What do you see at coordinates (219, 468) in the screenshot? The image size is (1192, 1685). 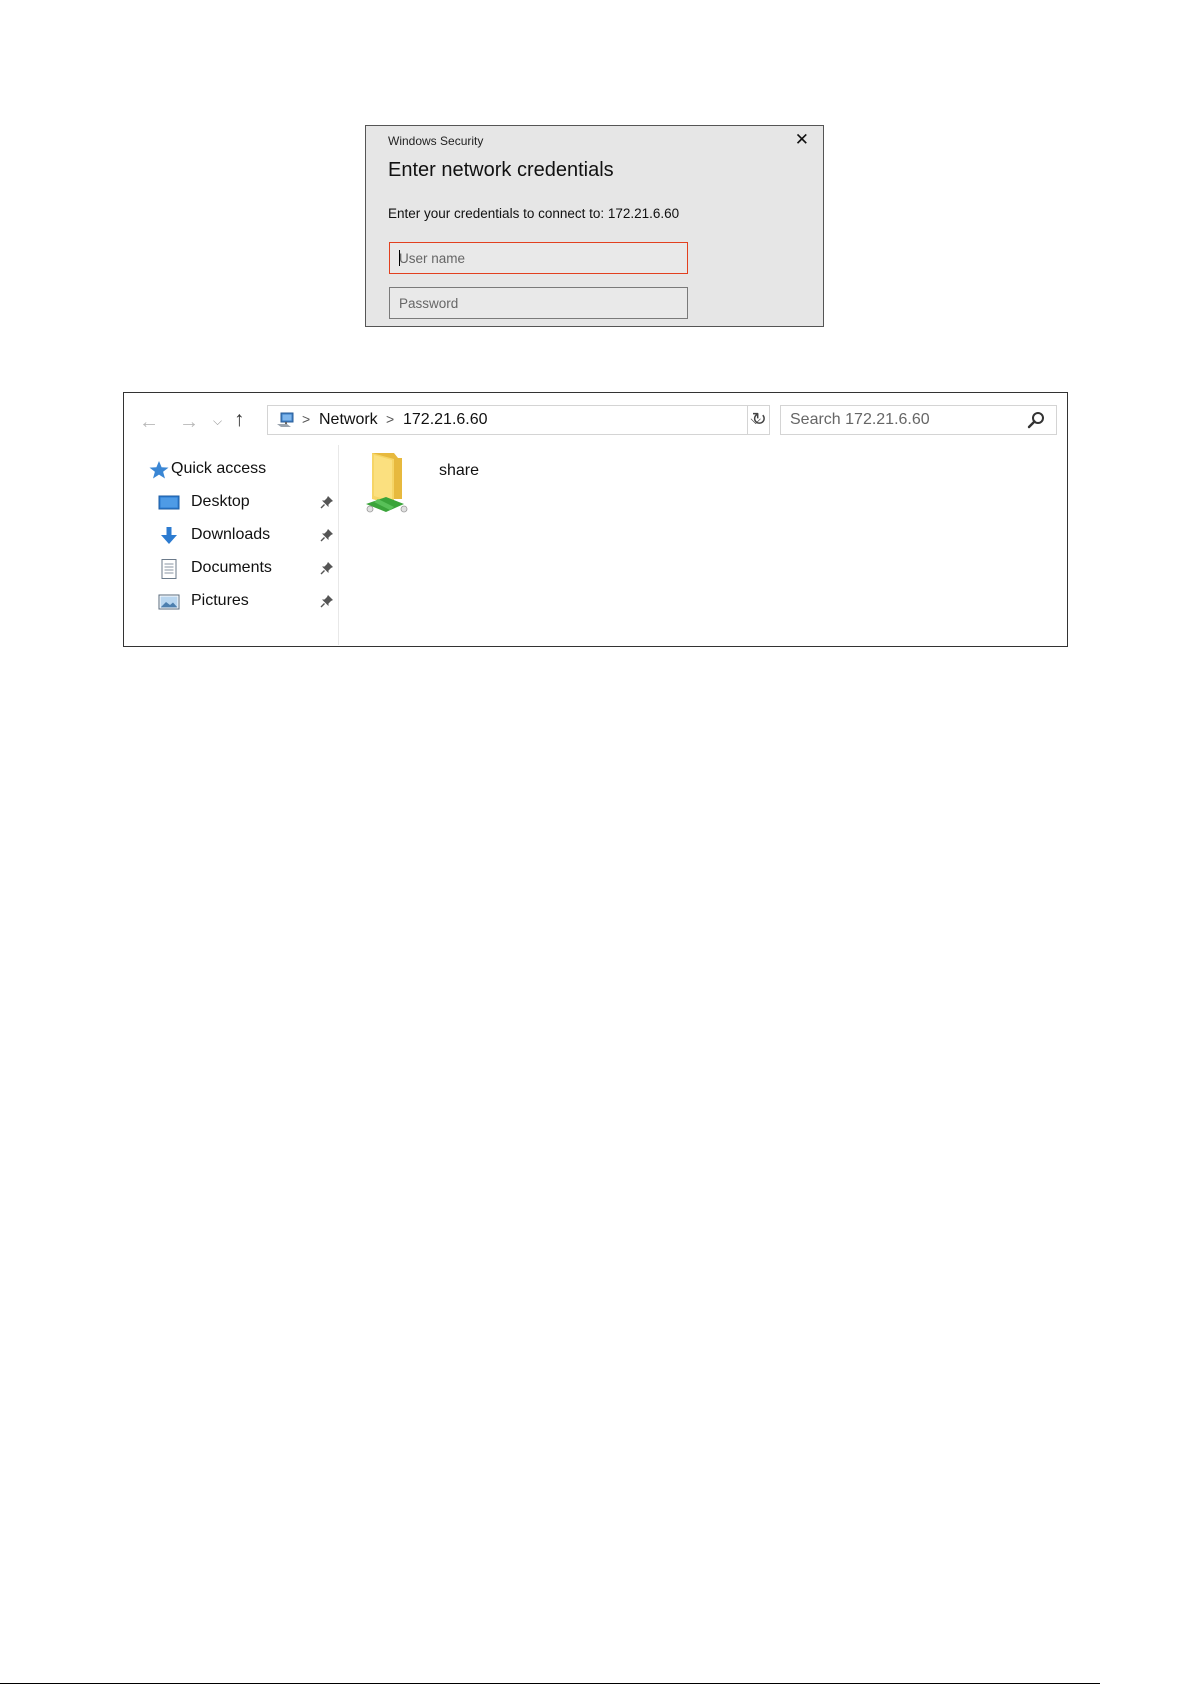 I see `sidebar-item-label: Quick access` at bounding box center [219, 468].